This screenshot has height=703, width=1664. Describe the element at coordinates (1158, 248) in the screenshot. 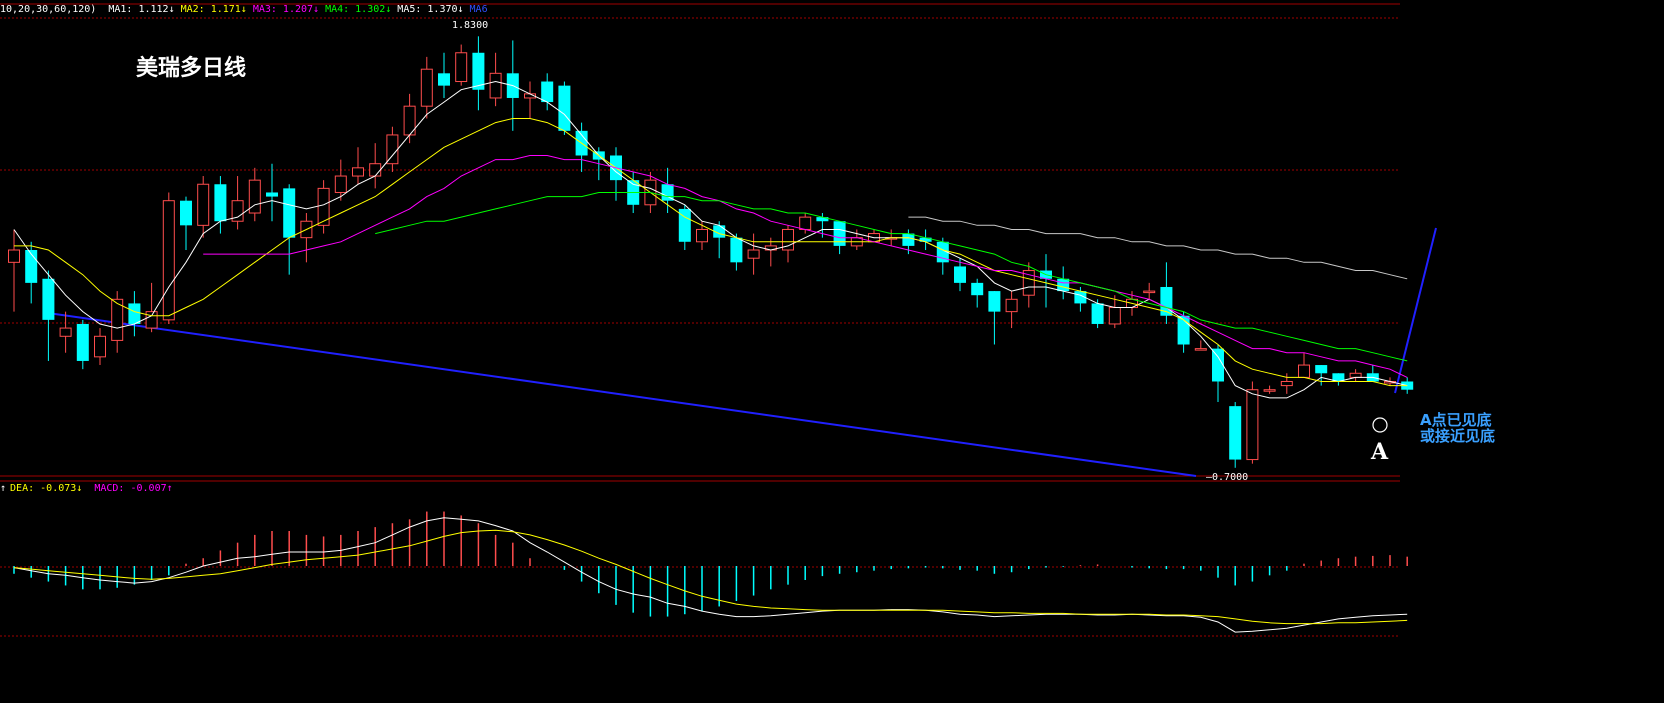

I see `ma-line-ma5` at that location.